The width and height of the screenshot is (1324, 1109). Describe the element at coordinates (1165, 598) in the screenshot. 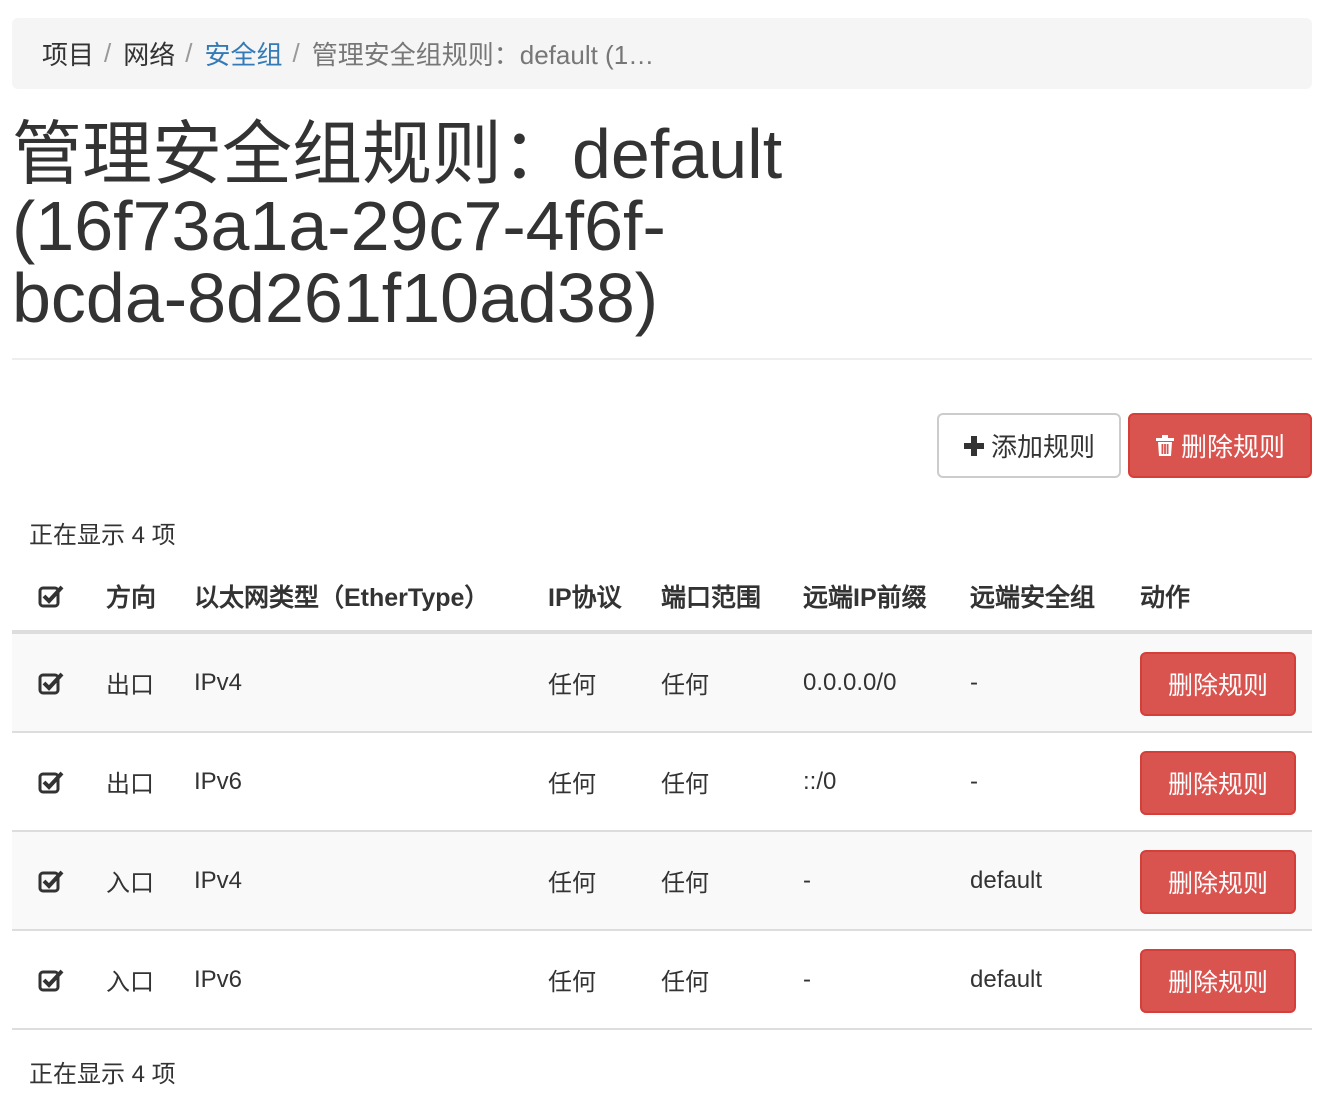

I see `col-actions: 动作` at that location.